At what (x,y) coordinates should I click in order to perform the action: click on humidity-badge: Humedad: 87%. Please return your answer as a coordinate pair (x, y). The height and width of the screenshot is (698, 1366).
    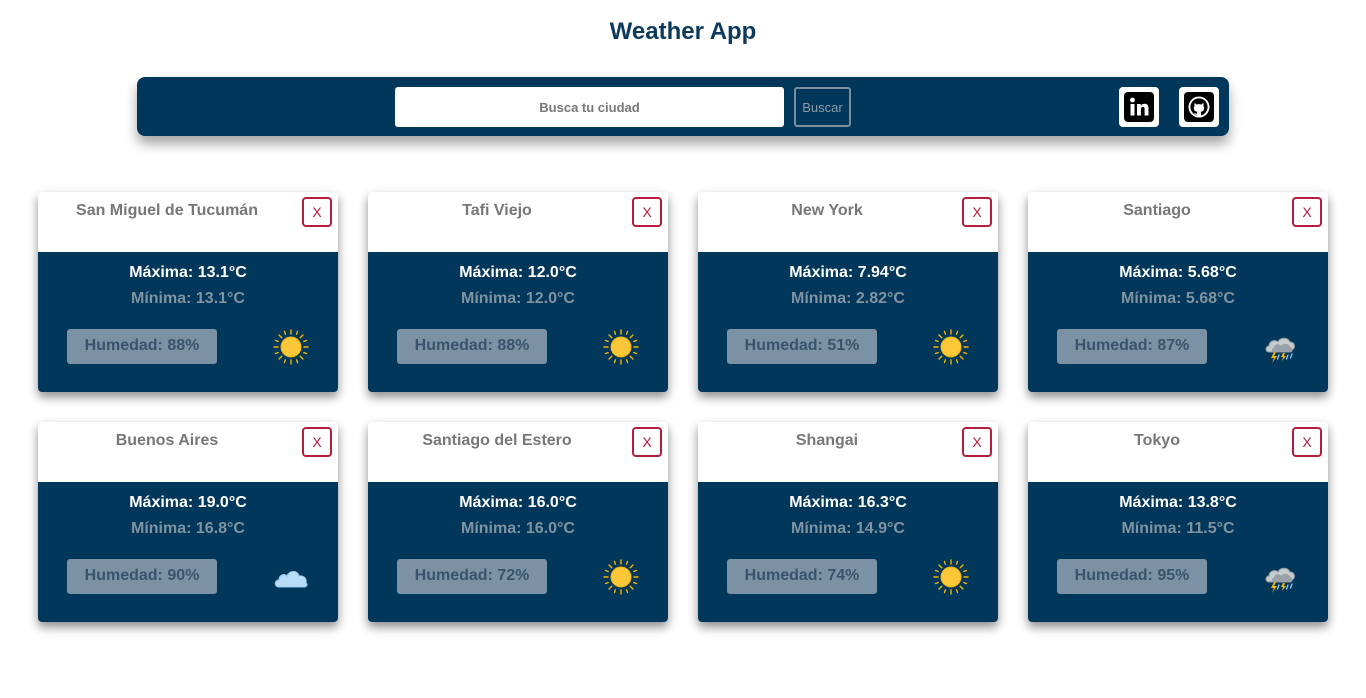
    Looking at the image, I should click on (1132, 346).